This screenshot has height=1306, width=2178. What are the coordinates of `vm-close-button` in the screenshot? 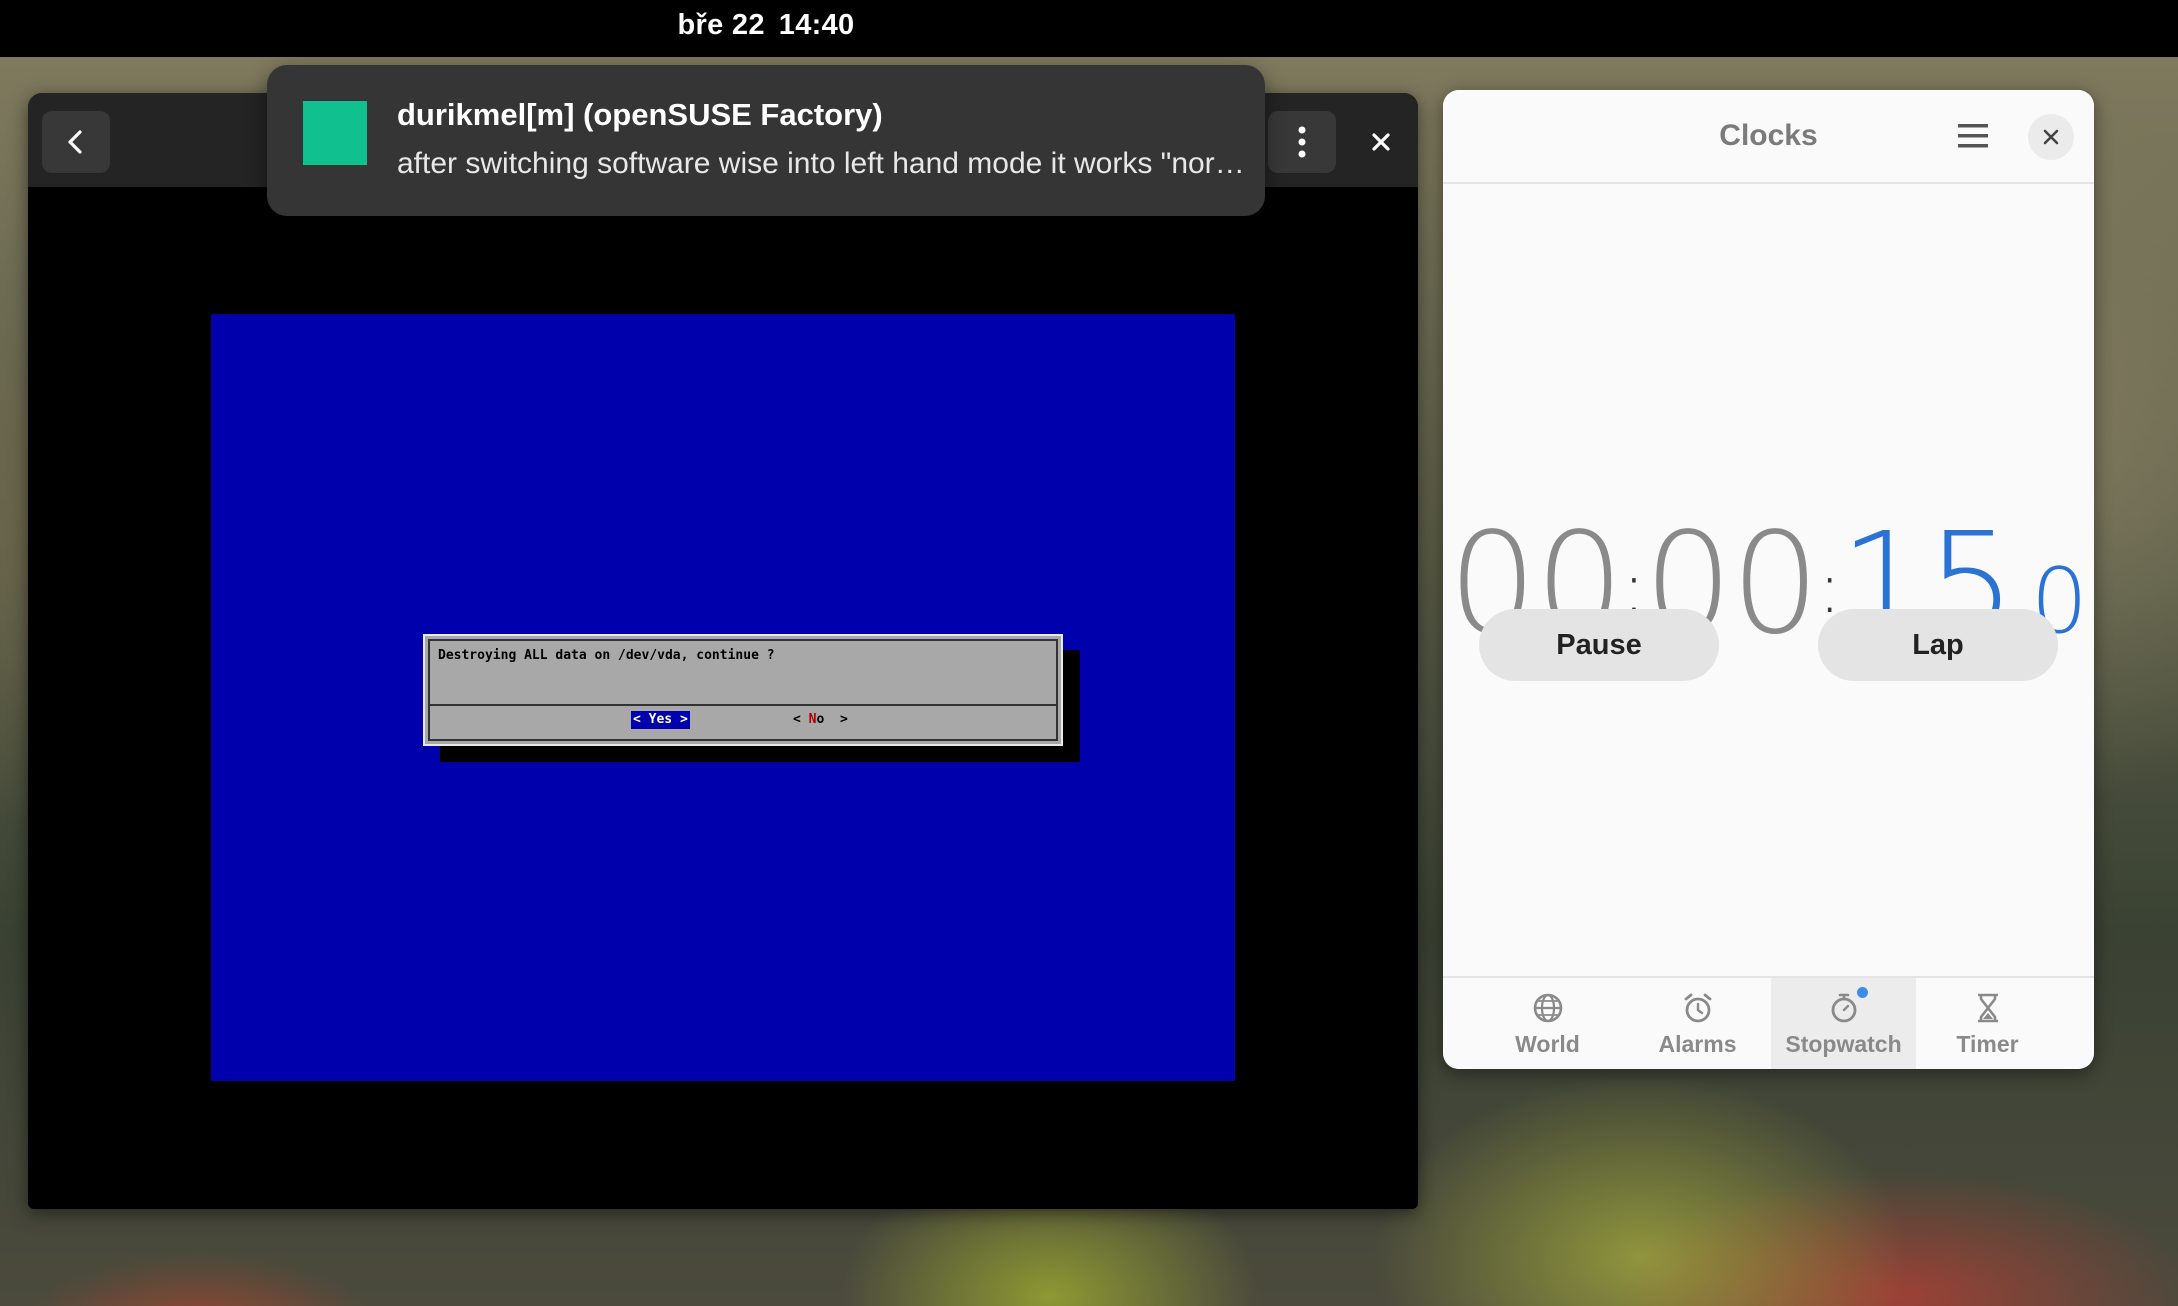 It's located at (1381, 142).